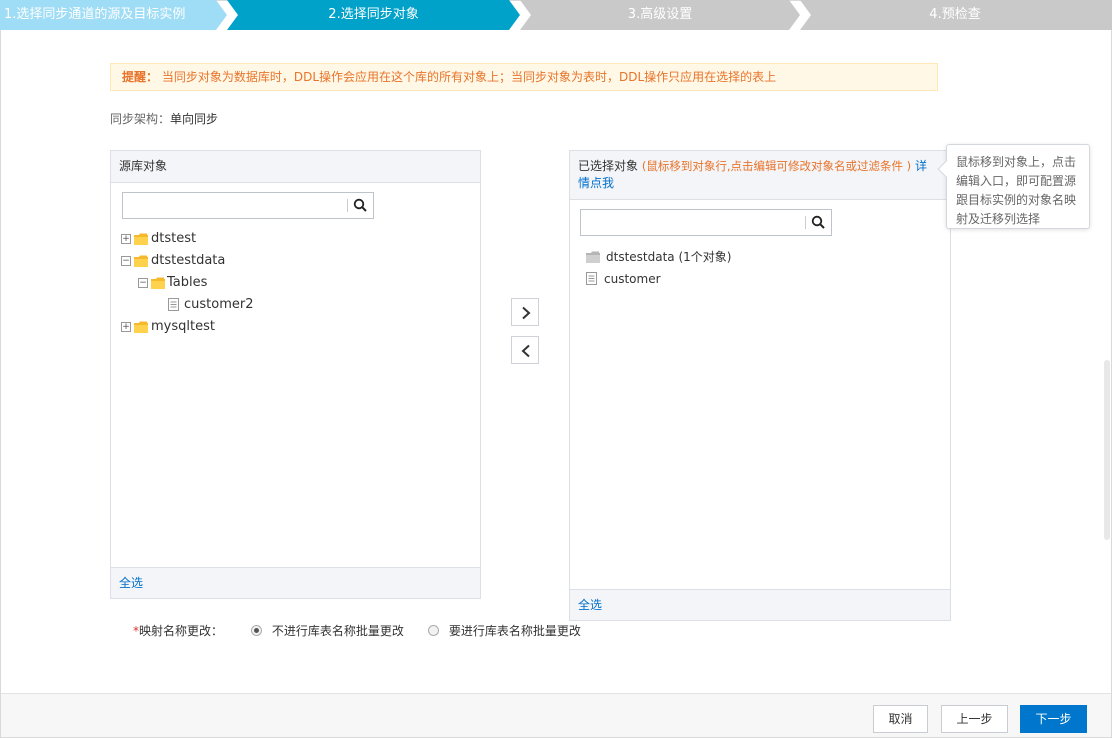 This screenshot has height=738, width=1112. I want to click on tree-label: dtstestdata, so click(188, 260).